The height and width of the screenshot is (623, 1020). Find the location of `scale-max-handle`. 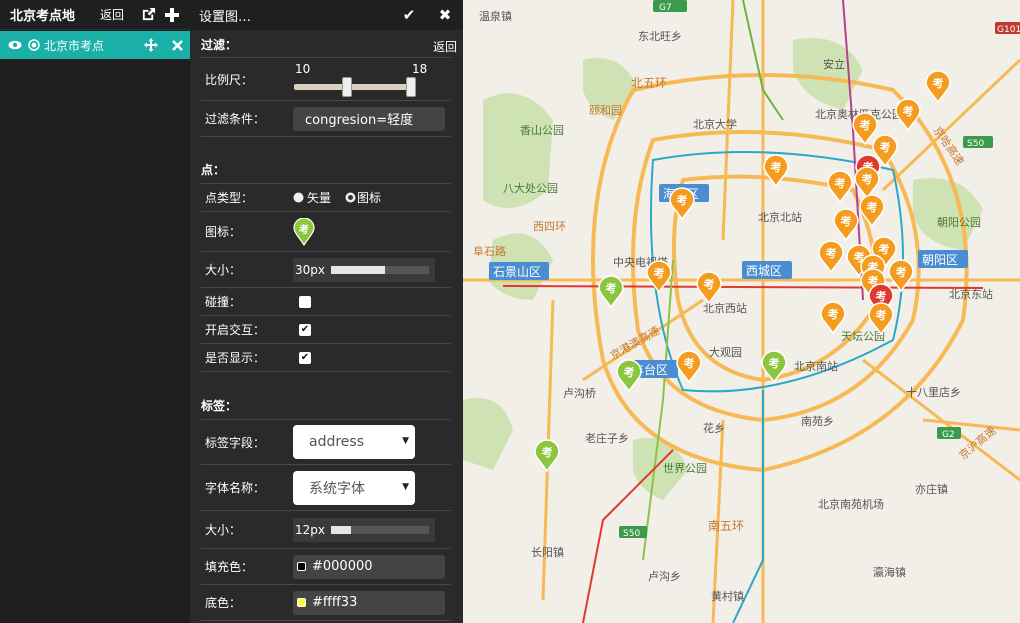

scale-max-handle is located at coordinates (411, 87).